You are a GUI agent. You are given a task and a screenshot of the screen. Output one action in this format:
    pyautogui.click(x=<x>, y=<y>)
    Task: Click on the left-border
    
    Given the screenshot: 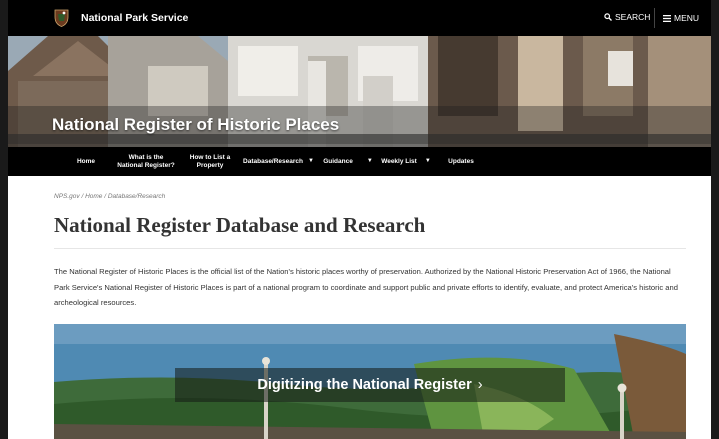 What is the action you would take?
    pyautogui.click(x=4, y=219)
    